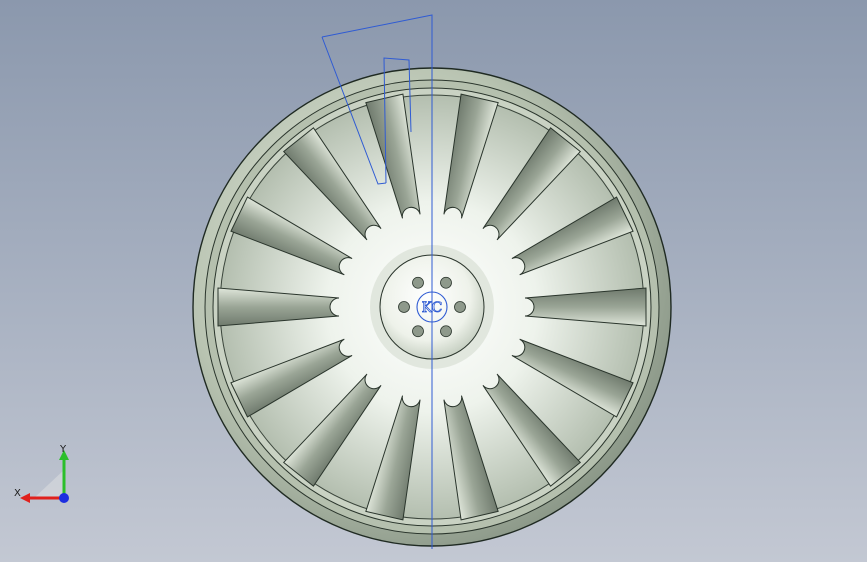 This screenshot has width=867, height=562. I want to click on coordinate-triad: Y X, so click(41, 473).